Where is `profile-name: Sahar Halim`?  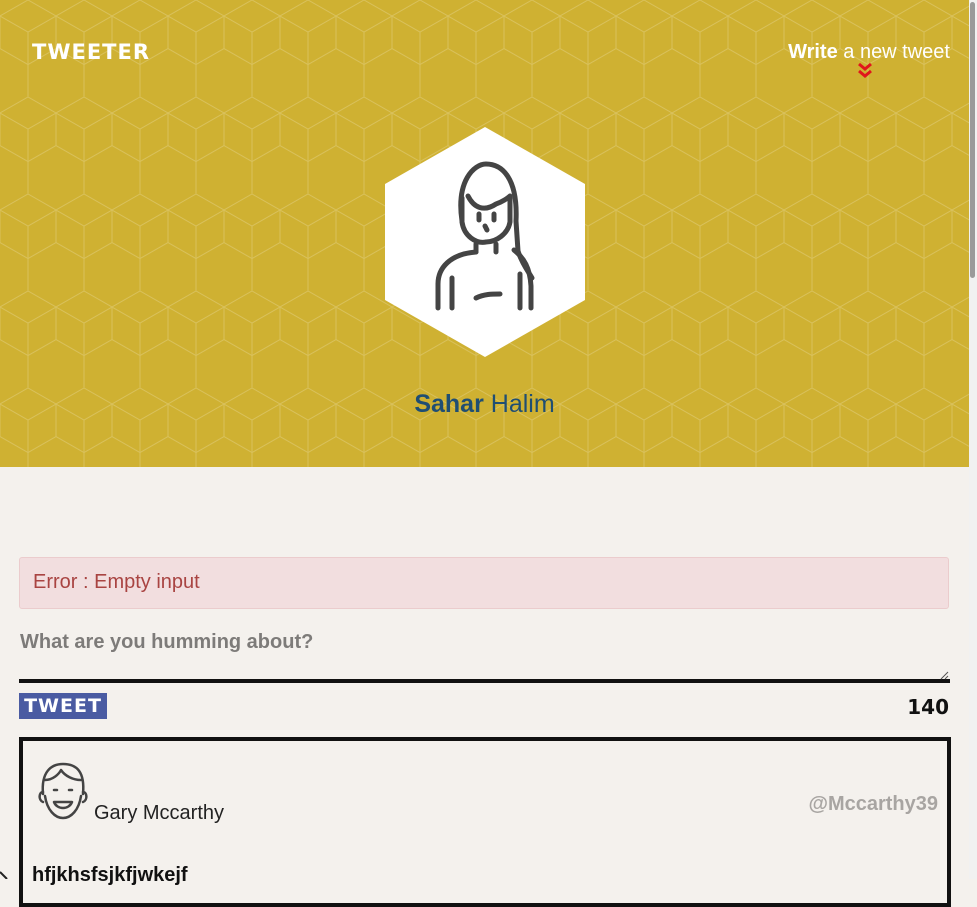
profile-name: Sahar Halim is located at coordinates (484, 404).